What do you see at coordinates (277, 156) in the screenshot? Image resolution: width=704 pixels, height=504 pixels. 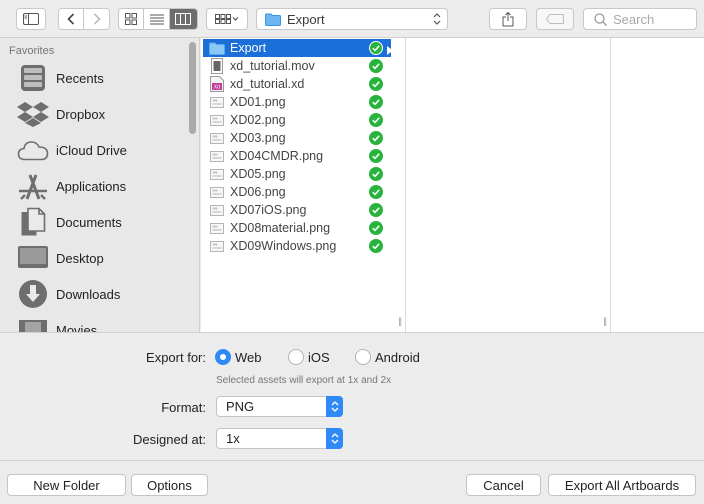 I see `file-name: XD04CMDR.png` at bounding box center [277, 156].